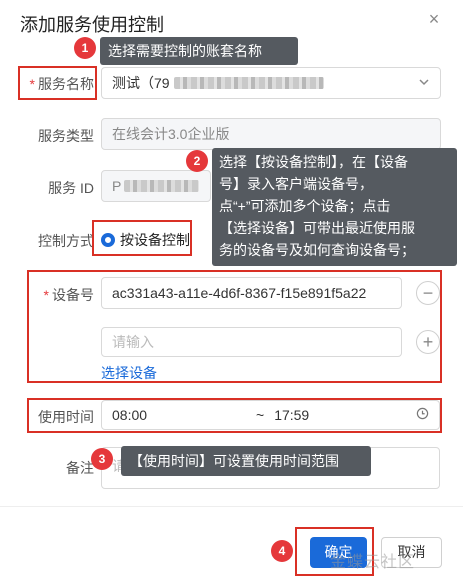 The height and width of the screenshot is (579, 463). Describe the element at coordinates (117, 186) in the screenshot. I see `service-id-value: P` at that location.